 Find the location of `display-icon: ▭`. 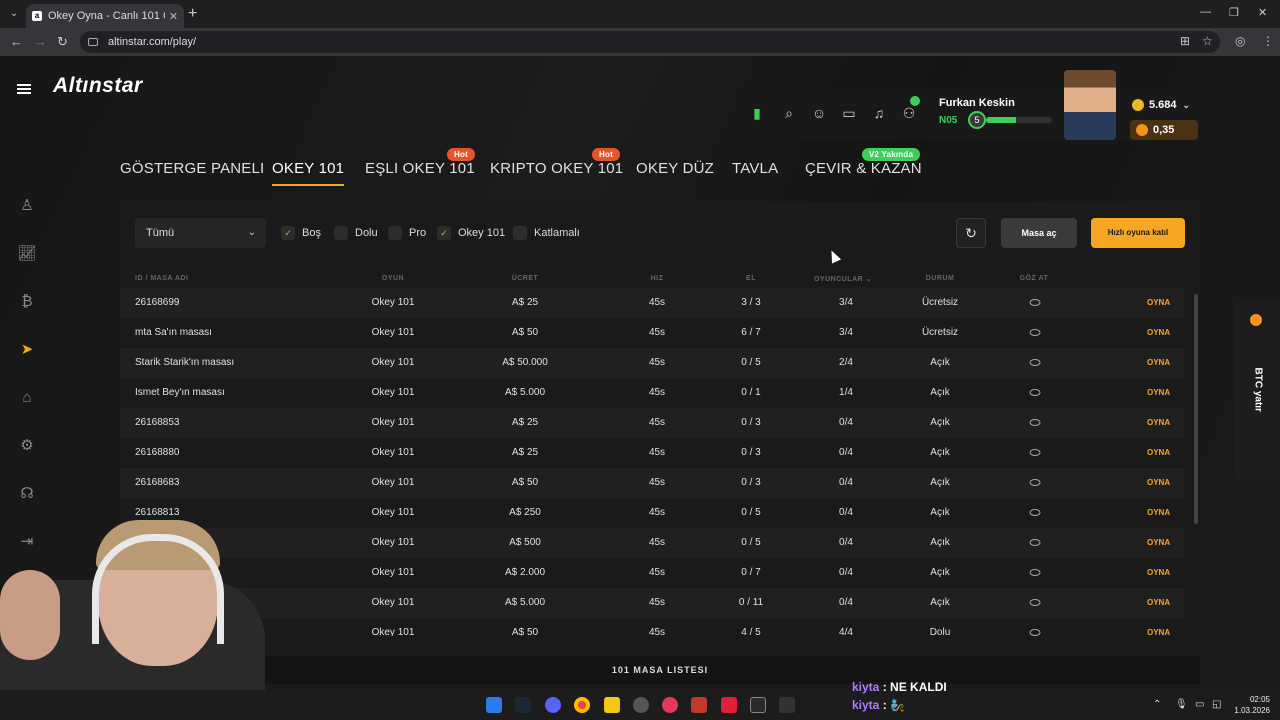

display-icon: ▭ is located at coordinates (1199, 704).